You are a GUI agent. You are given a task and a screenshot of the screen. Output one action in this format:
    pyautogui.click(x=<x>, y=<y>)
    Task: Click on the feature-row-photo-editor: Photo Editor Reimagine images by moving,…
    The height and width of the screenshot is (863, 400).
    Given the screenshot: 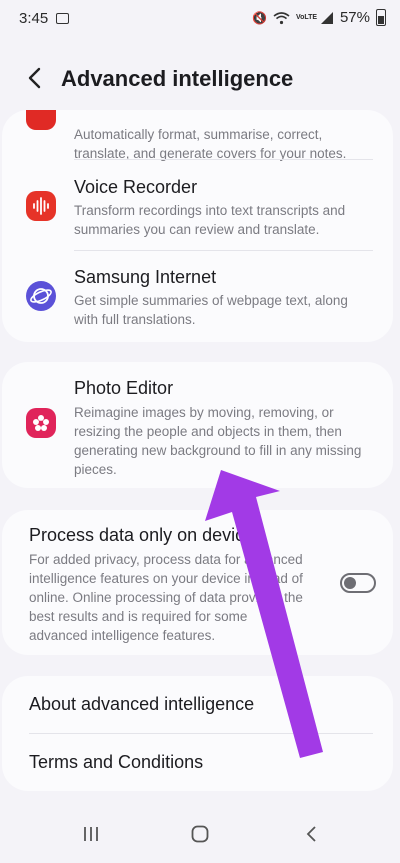 What is the action you would take?
    pyautogui.click(x=197, y=425)
    